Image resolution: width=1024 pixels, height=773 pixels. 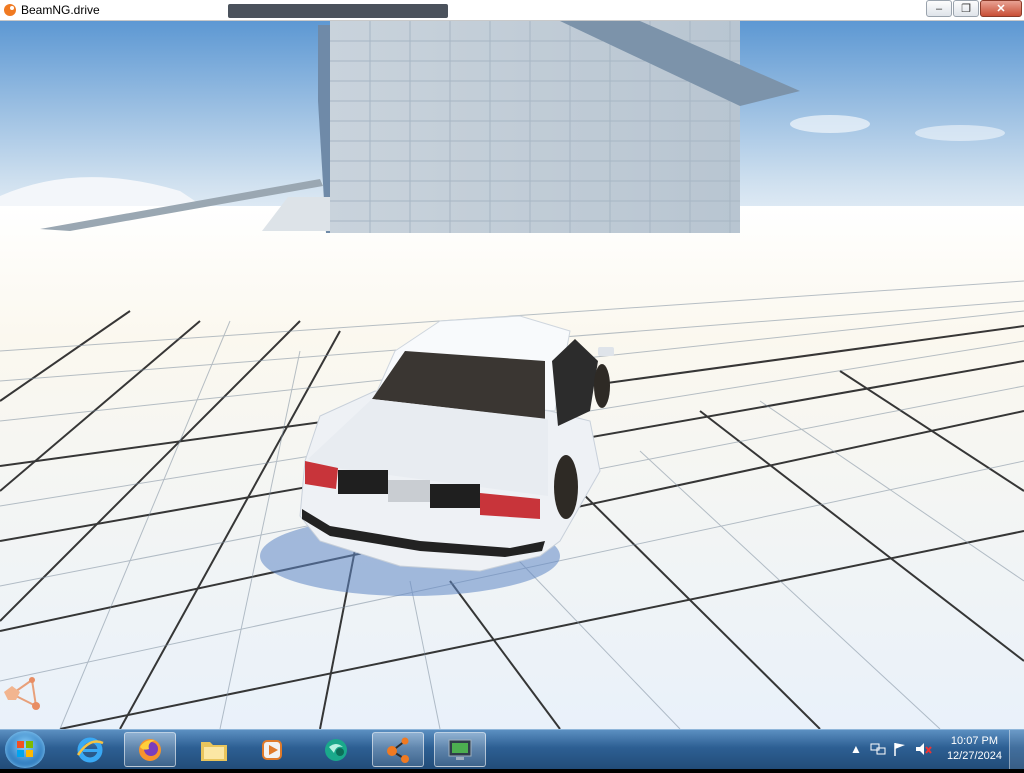 What do you see at coordinates (1016, 749) in the screenshot?
I see `show-desktop-button` at bounding box center [1016, 749].